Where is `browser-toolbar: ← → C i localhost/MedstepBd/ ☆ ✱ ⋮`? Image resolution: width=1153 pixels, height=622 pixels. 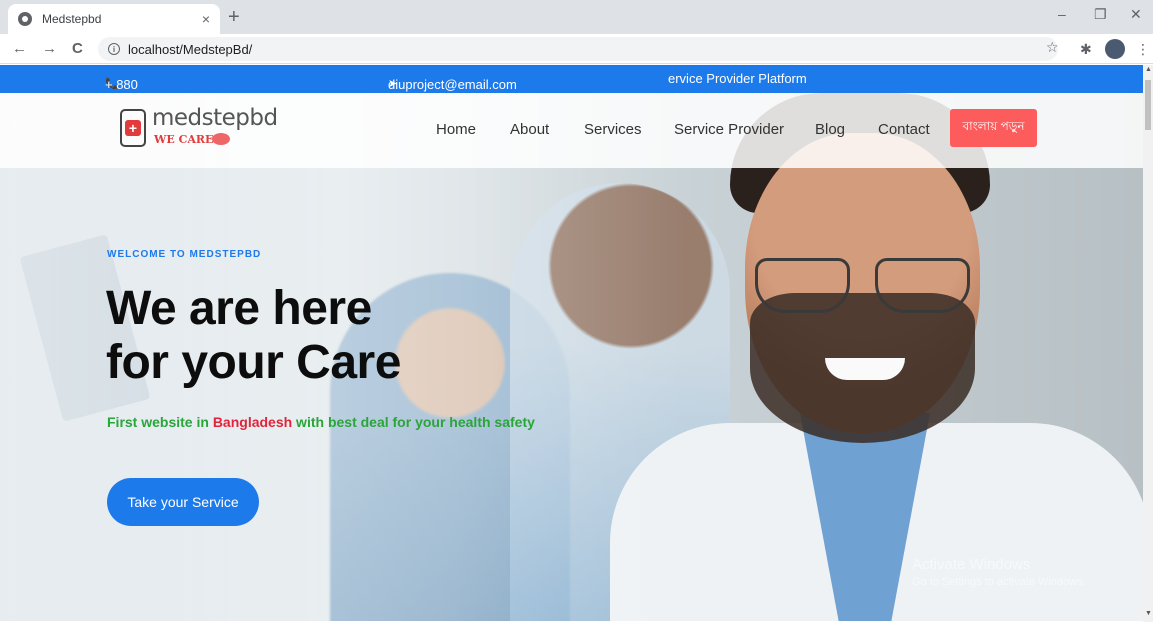
browser-toolbar: ← → C i localhost/MedstepBd/ ☆ ✱ ⋮ is located at coordinates (576, 49).